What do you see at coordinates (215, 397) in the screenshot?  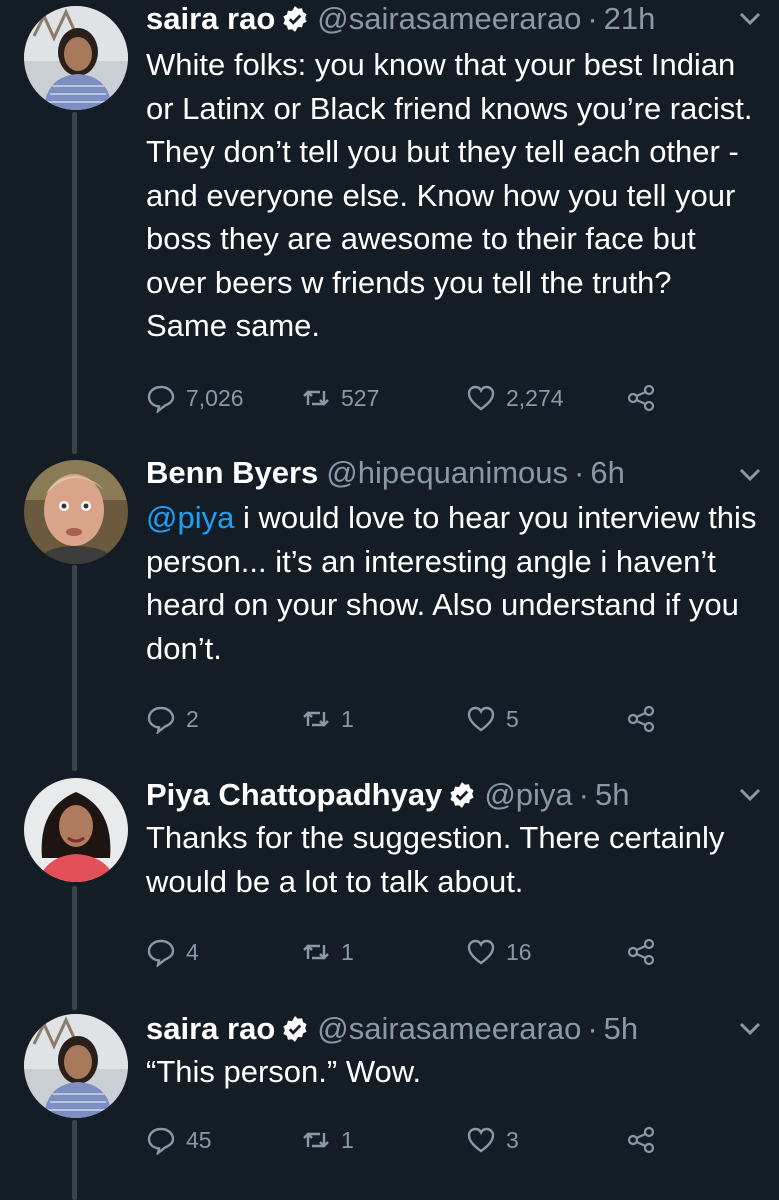 I see `reply-count: 7,026` at bounding box center [215, 397].